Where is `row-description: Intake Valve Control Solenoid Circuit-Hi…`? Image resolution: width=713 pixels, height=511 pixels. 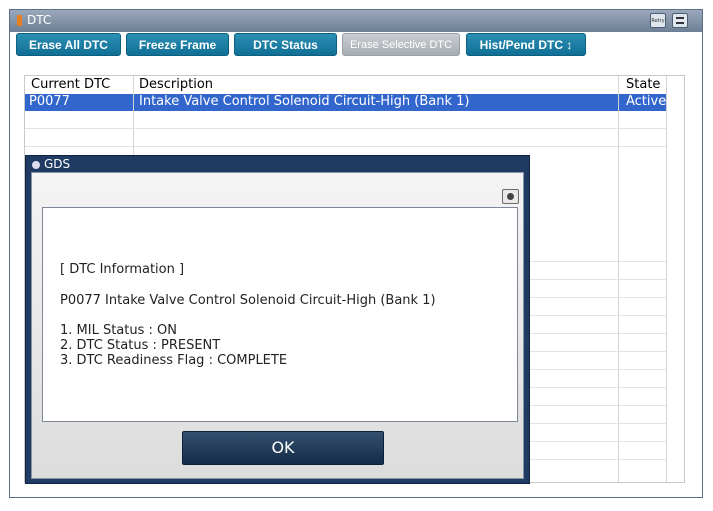 row-description: Intake Valve Control Solenoid Circuit-Hi… is located at coordinates (304, 101).